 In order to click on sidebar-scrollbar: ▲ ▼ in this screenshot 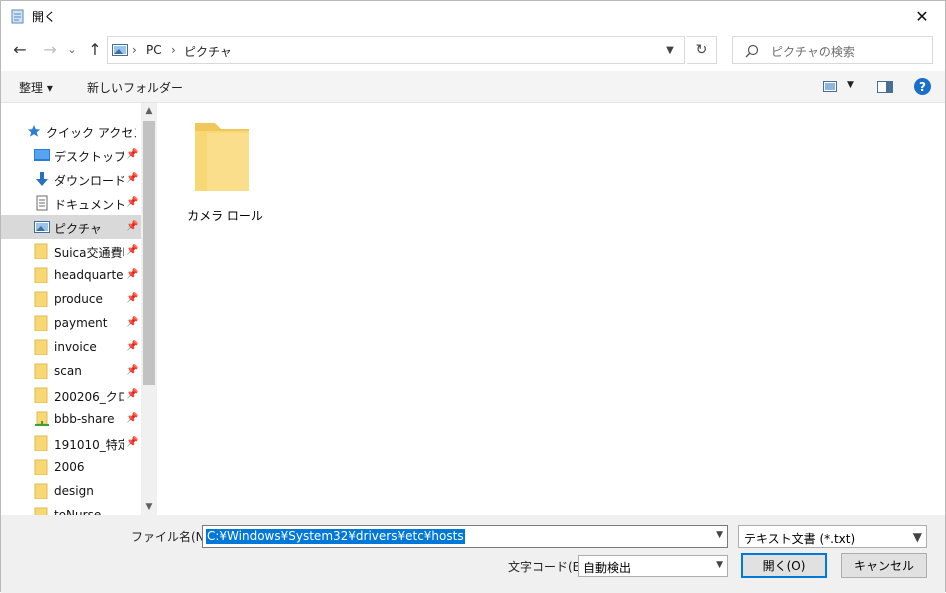, I will do `click(149, 309)`.